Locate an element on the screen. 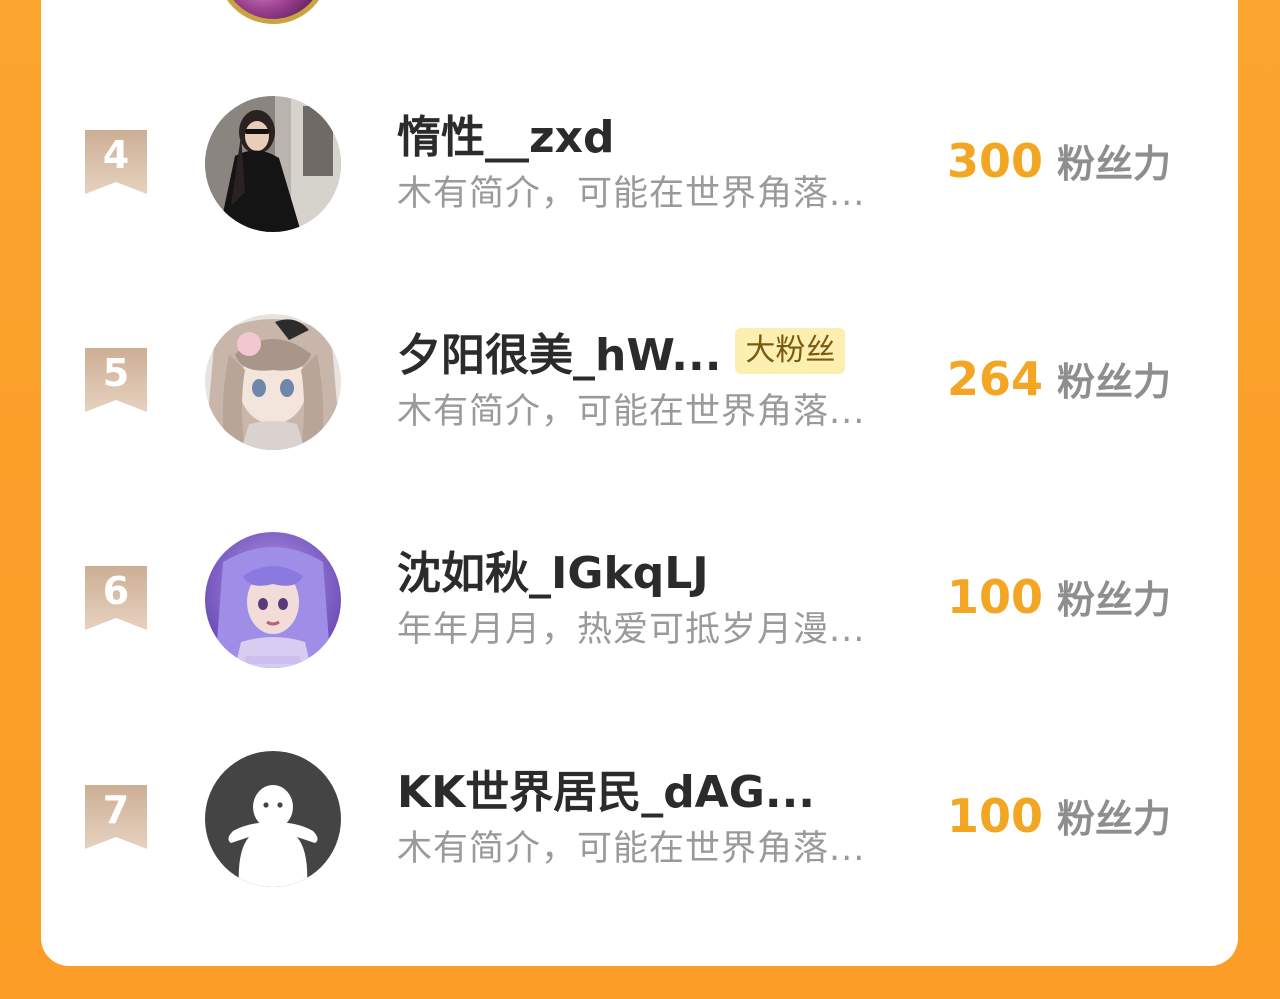 This screenshot has height=999, width=1280. ranking-row-6: 6 沈如秋_IGkqLJ 年年月月，热爱可抵岁月漫... 100 粉丝力 is located at coordinates (639, 609).